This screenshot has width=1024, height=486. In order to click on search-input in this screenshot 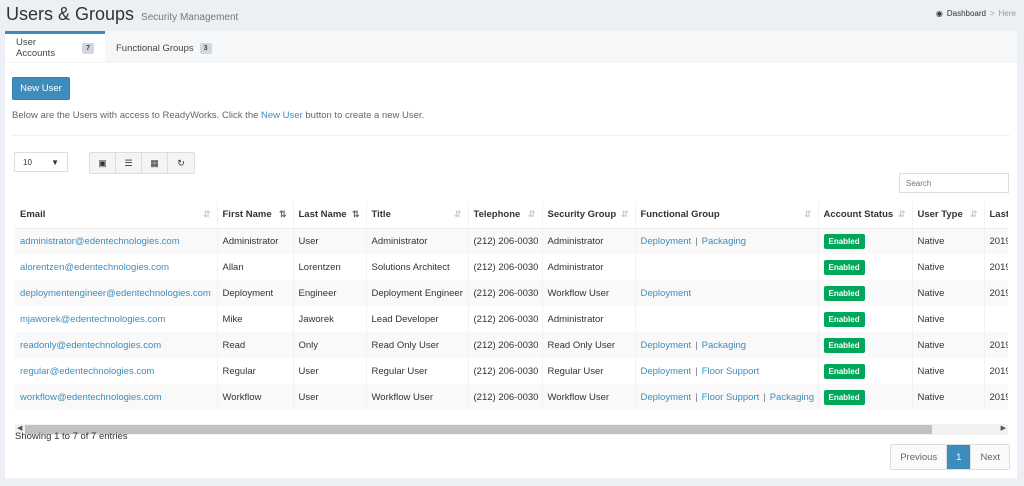, I will do `click(954, 183)`.